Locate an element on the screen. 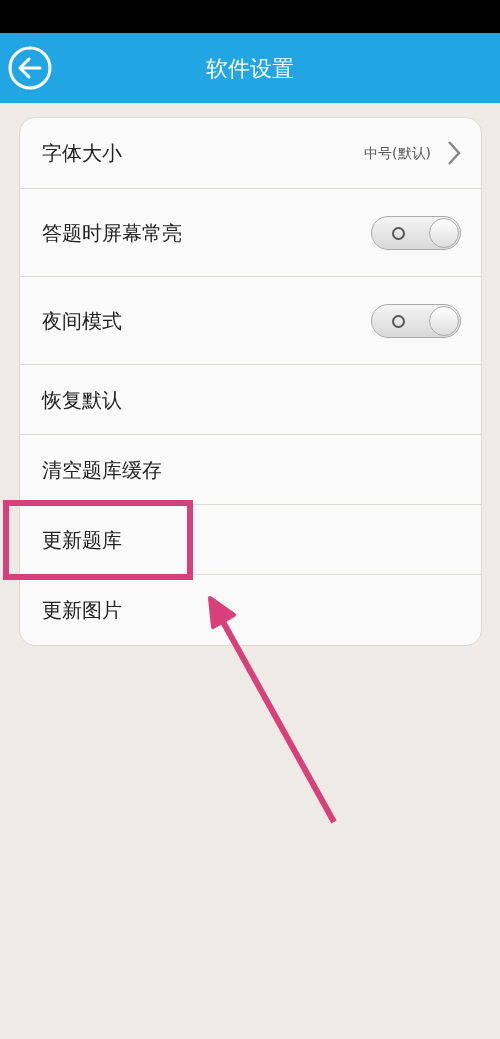  settings-row: 字体大小 中号(默认) is located at coordinates (250, 153).